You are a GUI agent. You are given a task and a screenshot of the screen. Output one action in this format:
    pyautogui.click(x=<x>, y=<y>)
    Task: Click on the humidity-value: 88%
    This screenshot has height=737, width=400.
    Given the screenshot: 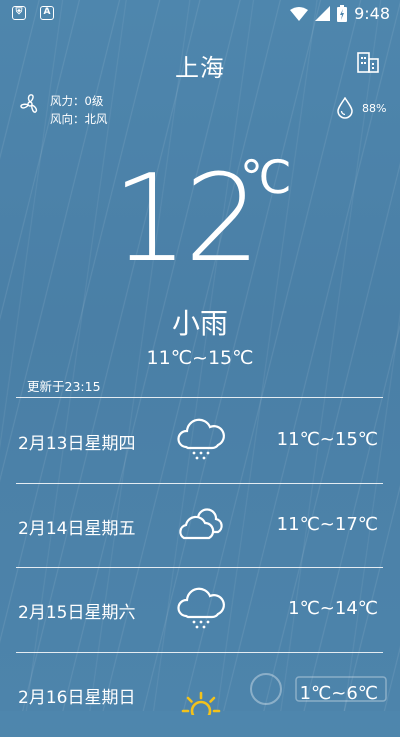 What is the action you would take?
    pyautogui.click(x=374, y=108)
    